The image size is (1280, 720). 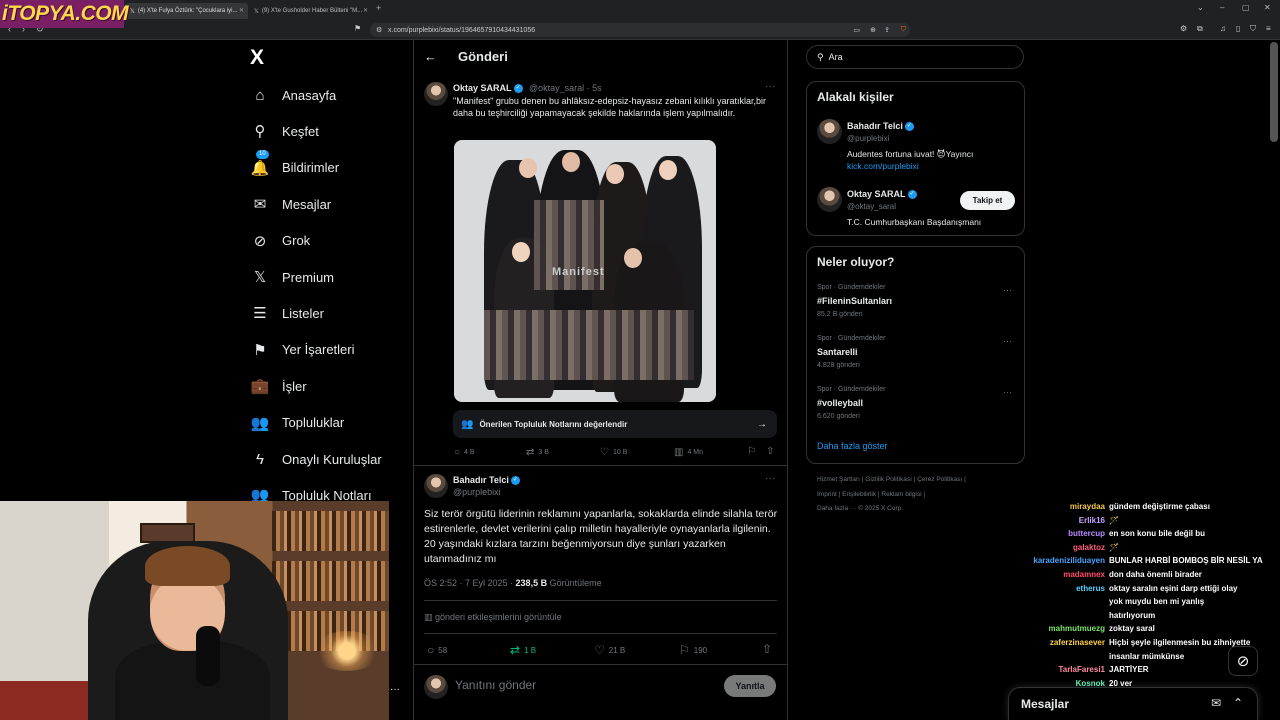 What do you see at coordinates (1268, 28) in the screenshot?
I see `menu-icon: ≡` at bounding box center [1268, 28].